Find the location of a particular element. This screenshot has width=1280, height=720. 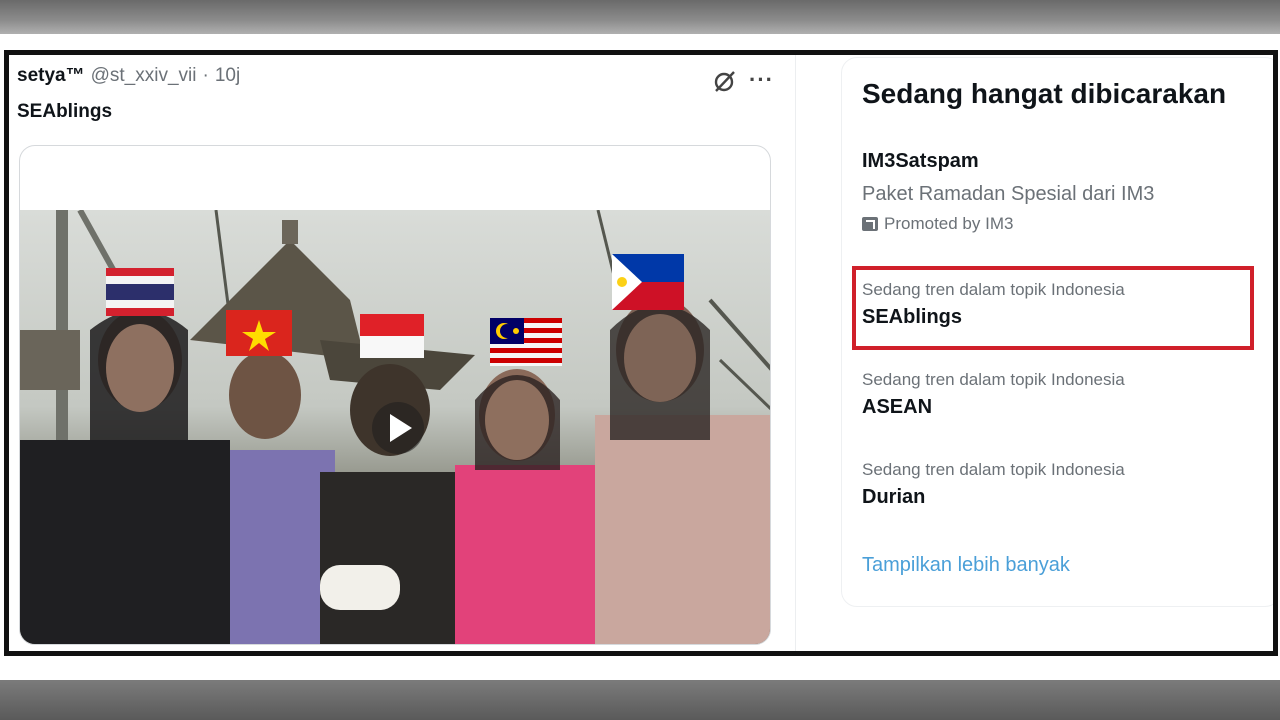

grok-icon is located at coordinates (725, 82).